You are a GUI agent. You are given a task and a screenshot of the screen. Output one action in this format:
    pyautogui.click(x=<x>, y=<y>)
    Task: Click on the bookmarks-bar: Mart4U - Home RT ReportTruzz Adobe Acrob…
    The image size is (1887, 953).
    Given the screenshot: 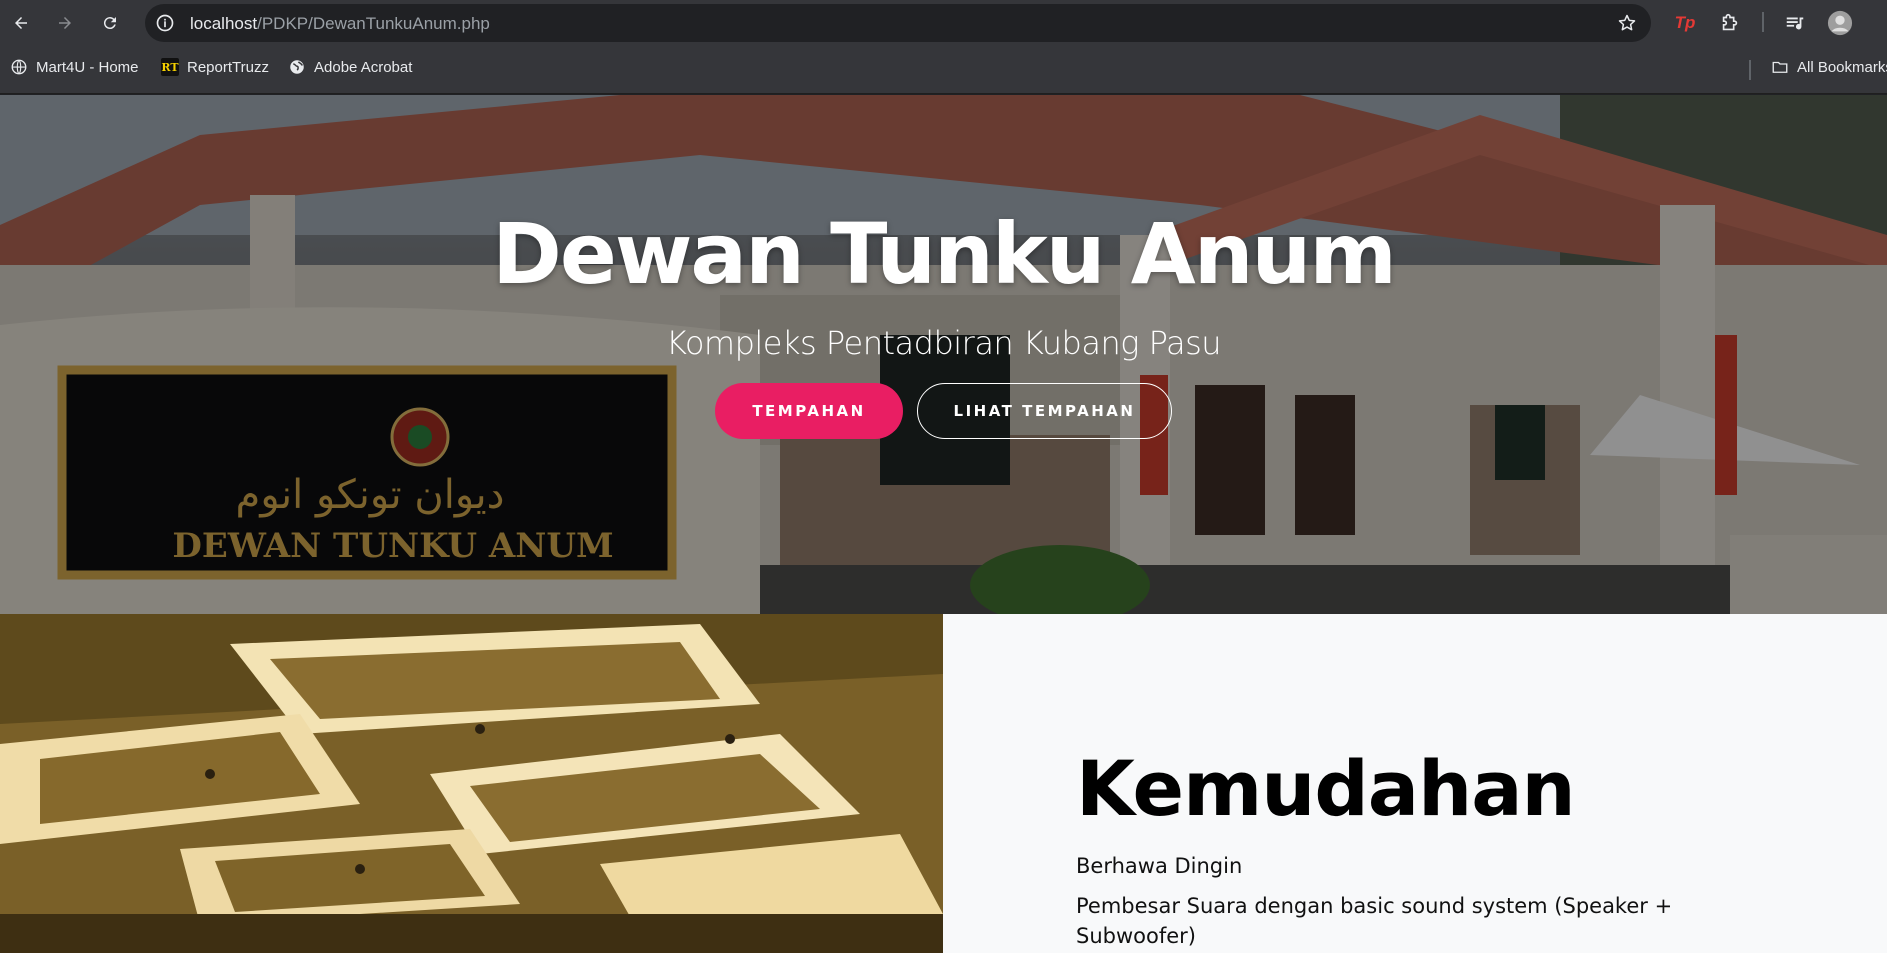 What is the action you would take?
    pyautogui.click(x=943, y=70)
    